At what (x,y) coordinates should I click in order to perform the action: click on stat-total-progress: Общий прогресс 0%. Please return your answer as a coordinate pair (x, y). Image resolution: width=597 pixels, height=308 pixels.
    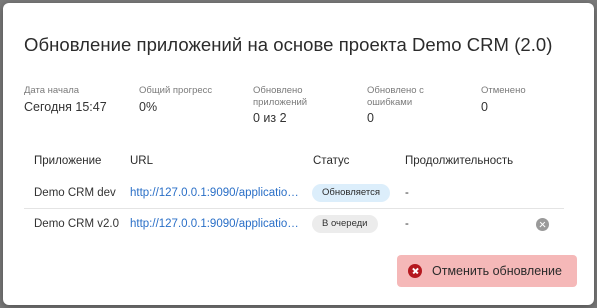
    Looking at the image, I should click on (194, 99).